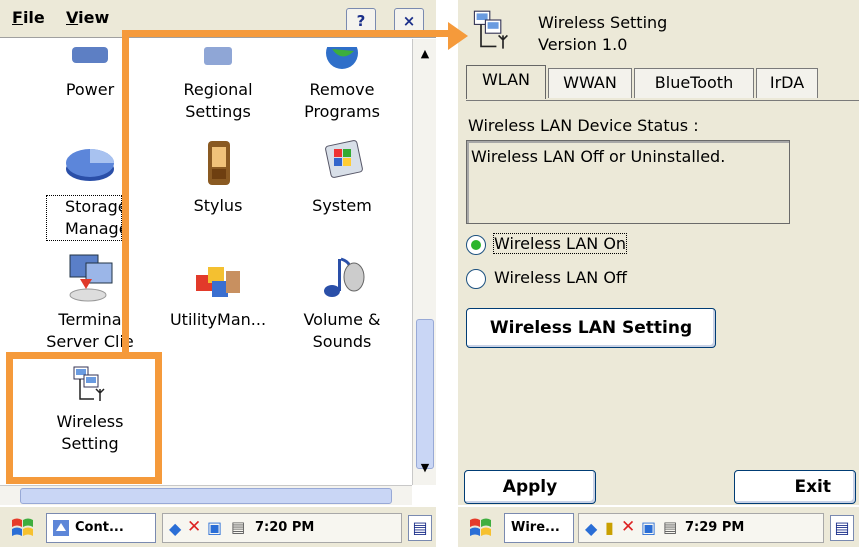 The image size is (859, 547). What do you see at coordinates (97, 228) in the screenshot?
I see `cp-label-line: Manage` at bounding box center [97, 228].